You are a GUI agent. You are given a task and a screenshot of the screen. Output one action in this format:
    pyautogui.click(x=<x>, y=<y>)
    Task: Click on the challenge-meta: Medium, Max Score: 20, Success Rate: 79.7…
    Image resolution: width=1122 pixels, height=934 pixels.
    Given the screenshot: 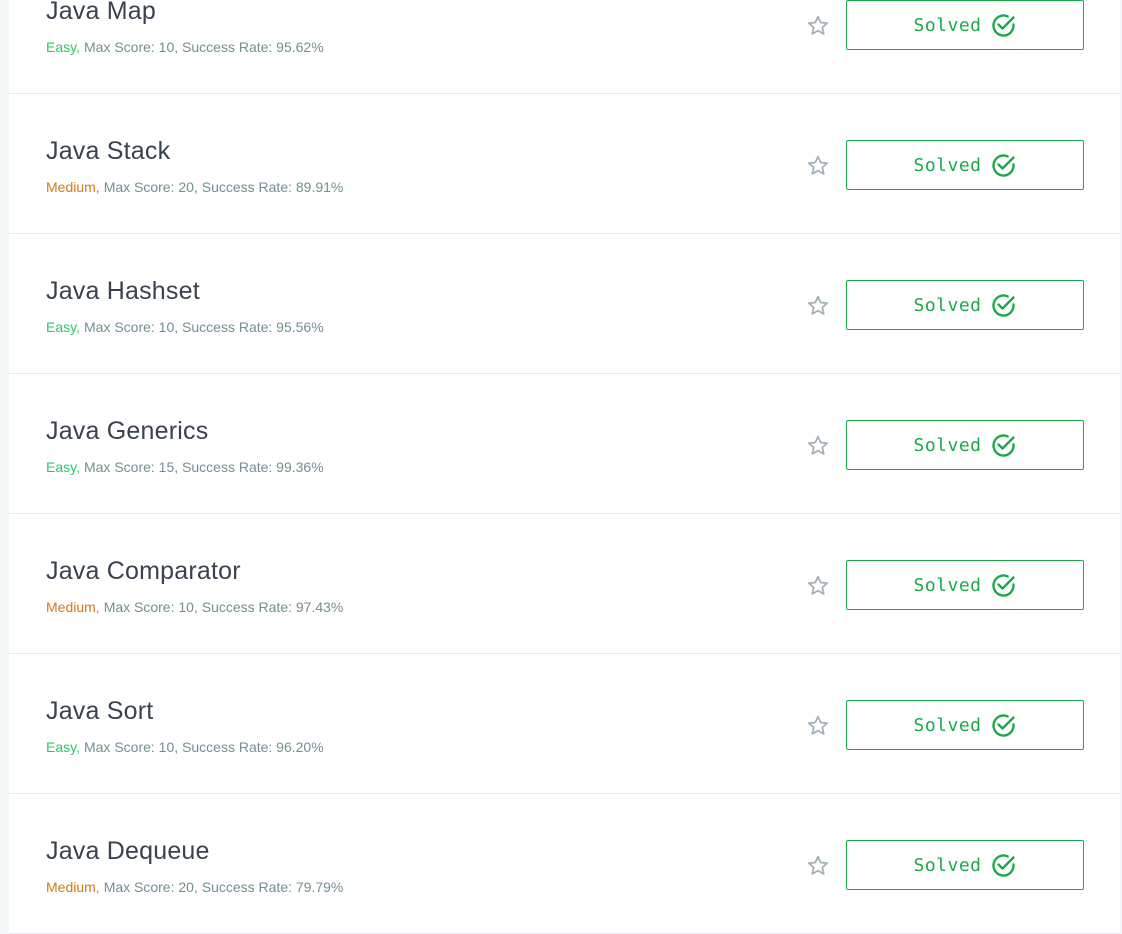 What is the action you would take?
    pyautogui.click(x=194, y=887)
    